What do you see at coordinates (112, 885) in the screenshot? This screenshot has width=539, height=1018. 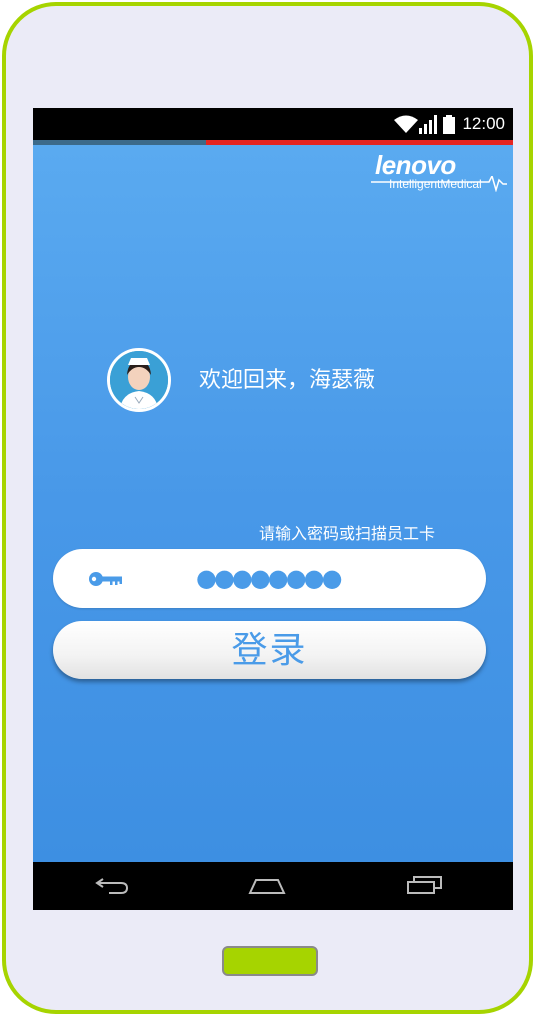 I see `back-icon` at bounding box center [112, 885].